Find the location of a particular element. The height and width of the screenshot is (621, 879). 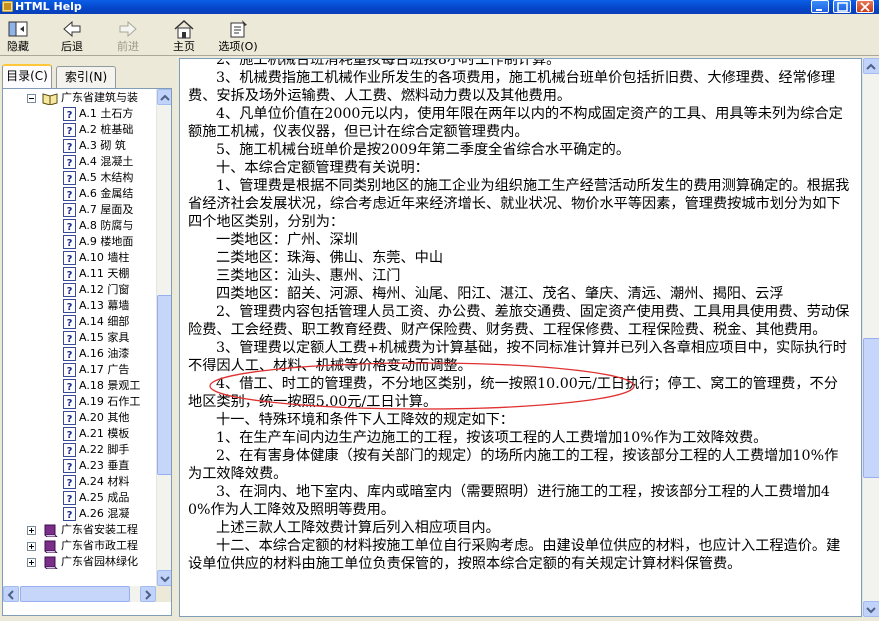

tree-topic-item: ? A.1 土石方 is located at coordinates (98, 114).